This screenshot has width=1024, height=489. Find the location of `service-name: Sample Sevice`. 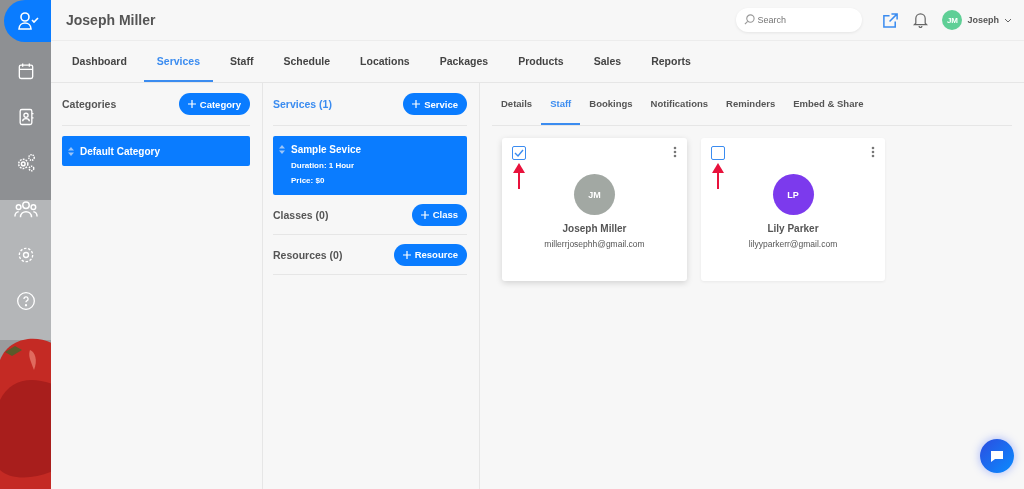

service-name: Sample Sevice is located at coordinates (326, 149).